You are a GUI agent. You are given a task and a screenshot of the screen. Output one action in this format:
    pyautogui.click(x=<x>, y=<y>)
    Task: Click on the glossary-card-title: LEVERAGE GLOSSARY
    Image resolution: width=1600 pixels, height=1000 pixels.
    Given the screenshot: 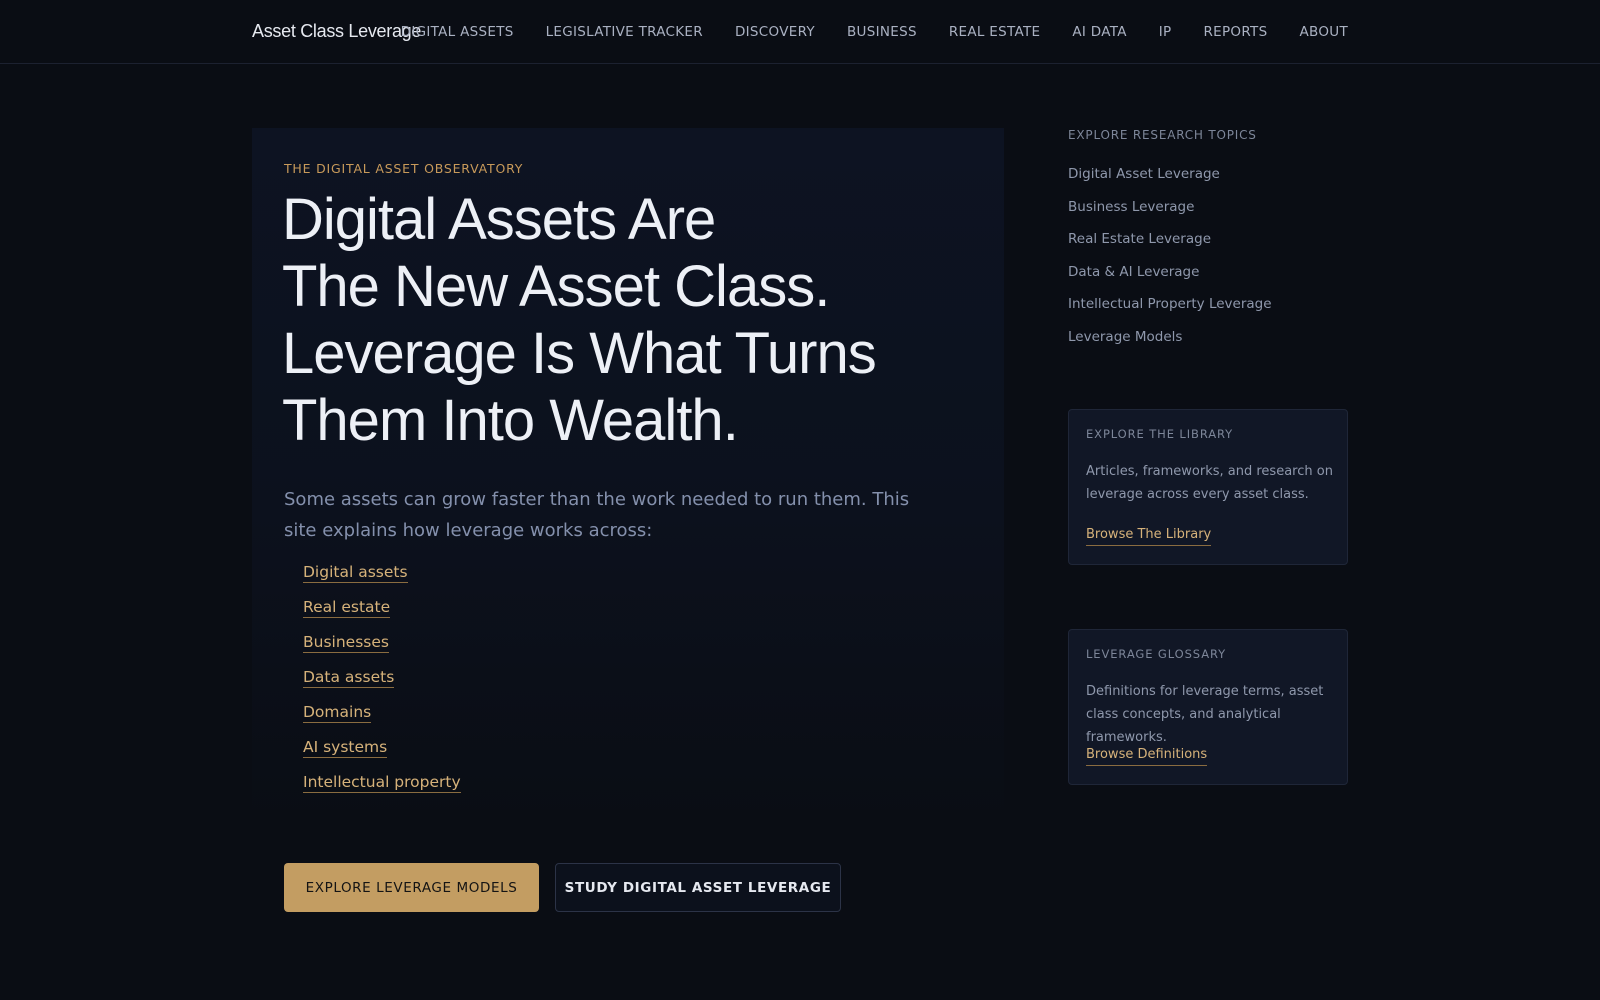 What is the action you would take?
    pyautogui.click(x=1156, y=654)
    